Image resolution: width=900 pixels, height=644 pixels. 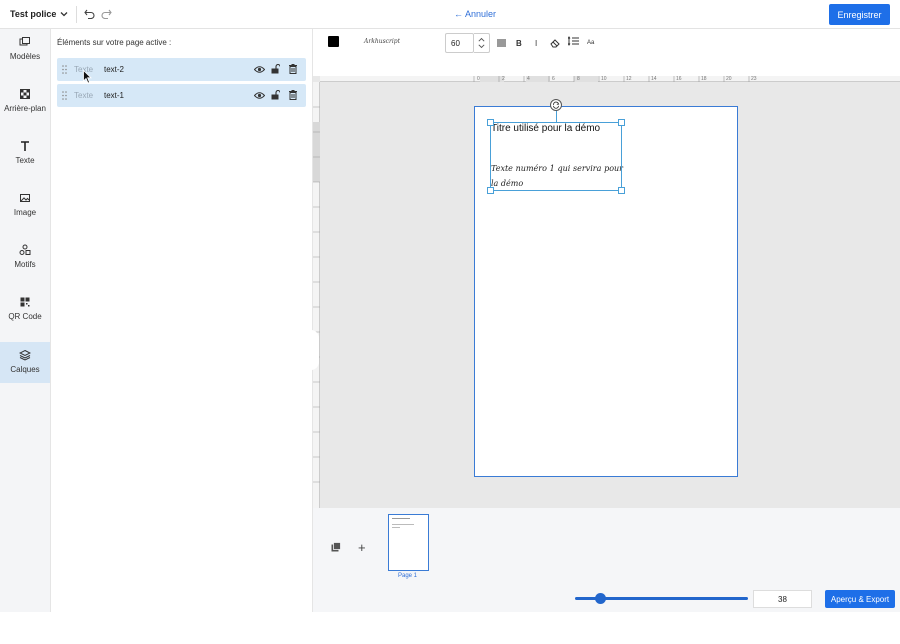 I want to click on ruler-label: 0, so click(x=478, y=79).